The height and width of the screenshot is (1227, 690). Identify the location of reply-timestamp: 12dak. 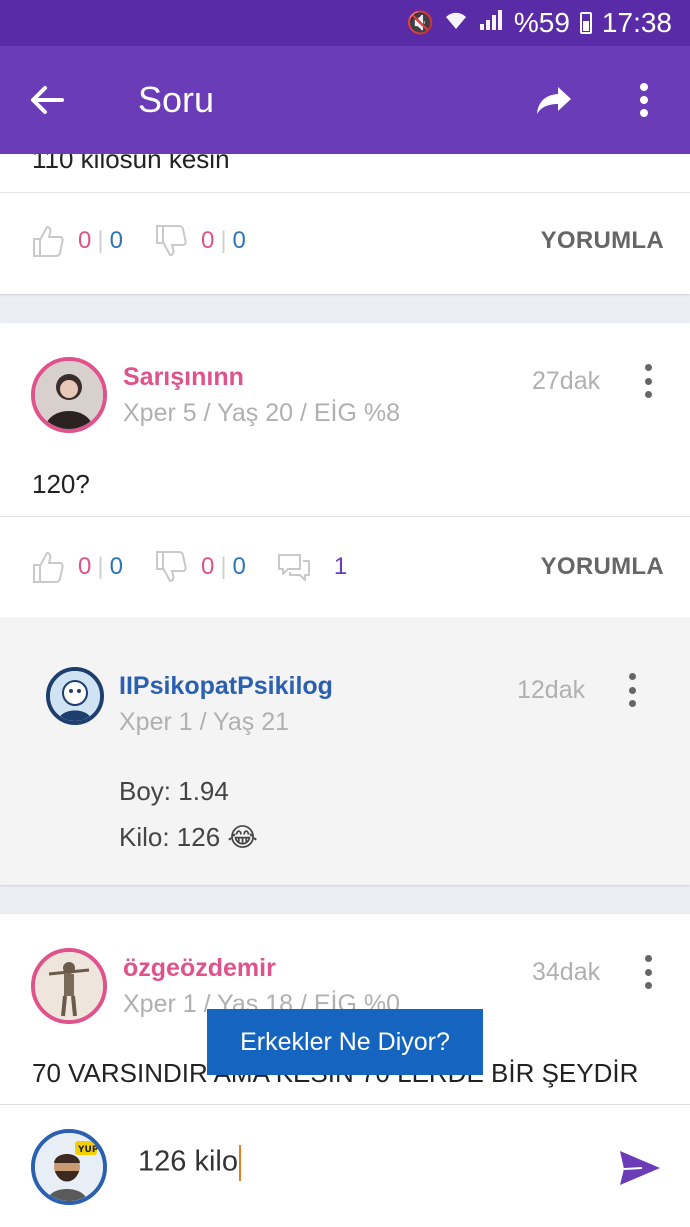
(551, 690).